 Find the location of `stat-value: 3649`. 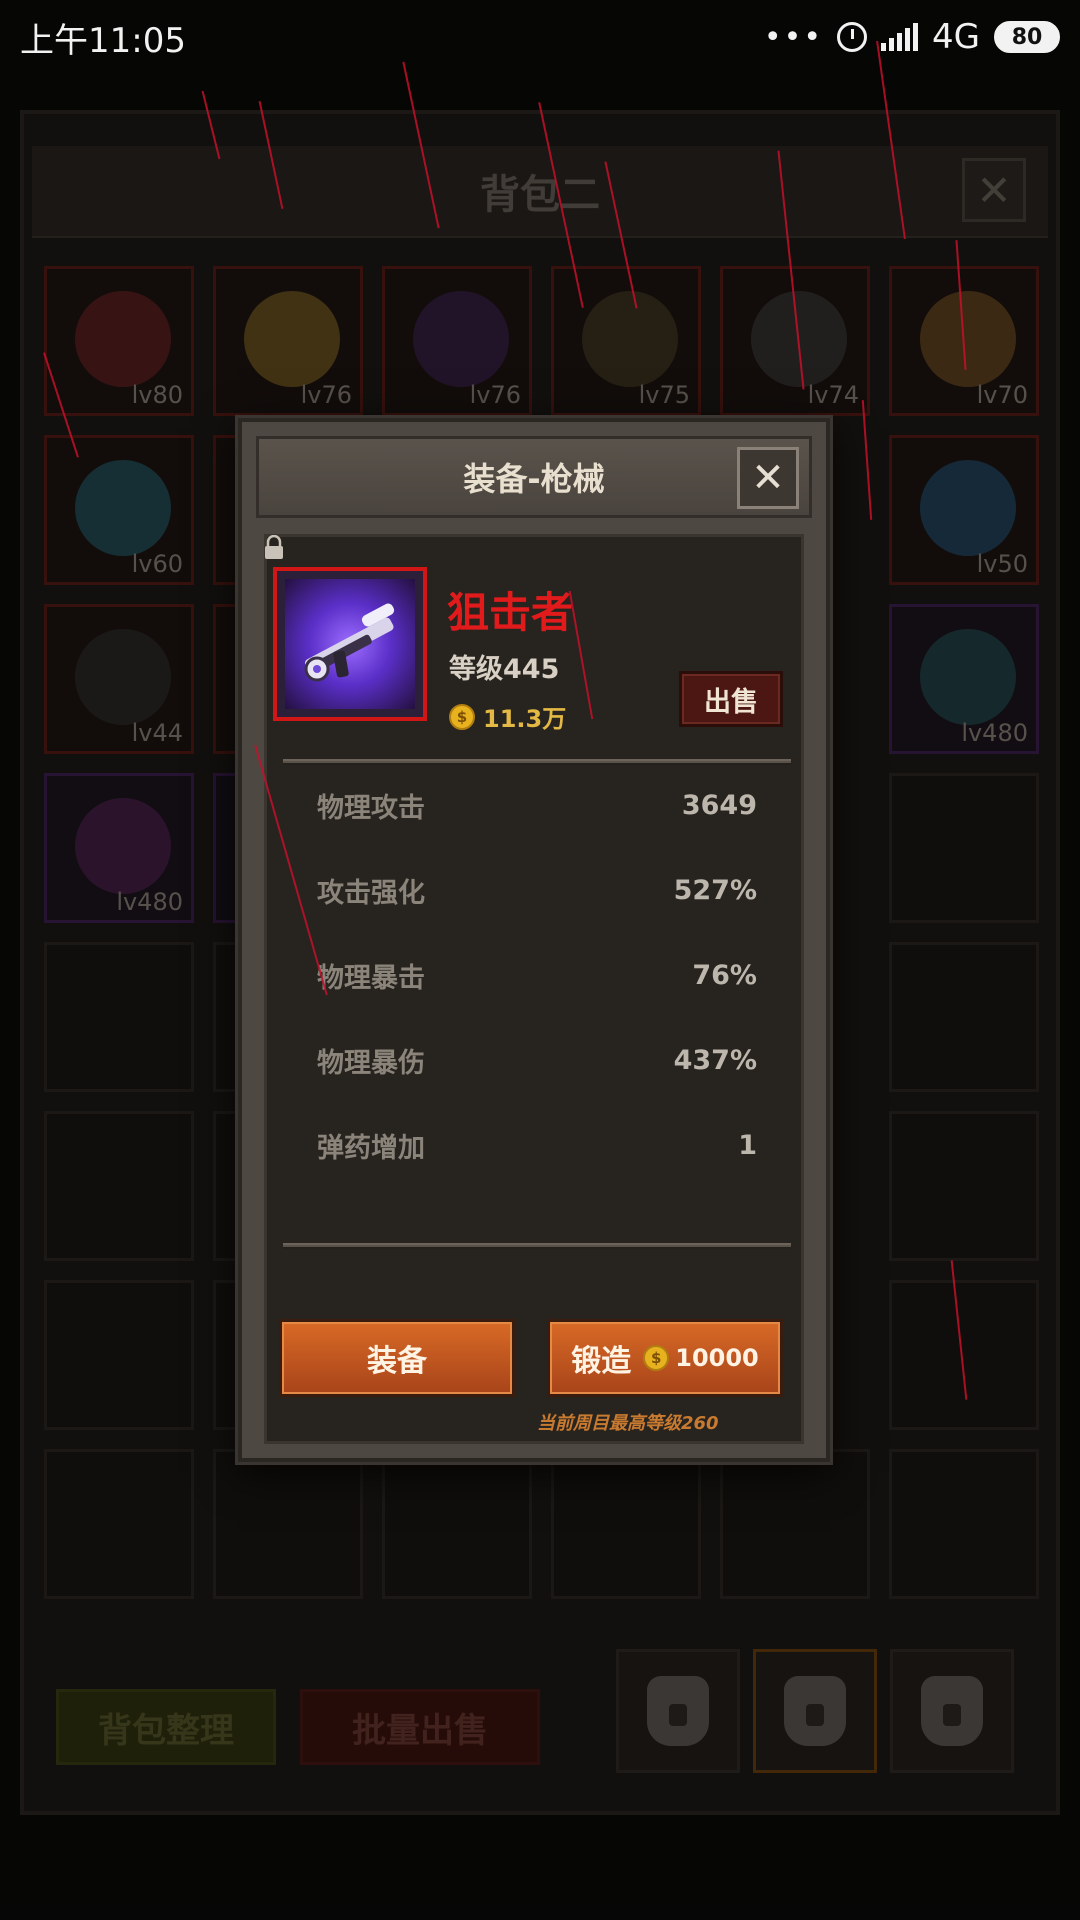

stat-value: 3649 is located at coordinates (719, 805).